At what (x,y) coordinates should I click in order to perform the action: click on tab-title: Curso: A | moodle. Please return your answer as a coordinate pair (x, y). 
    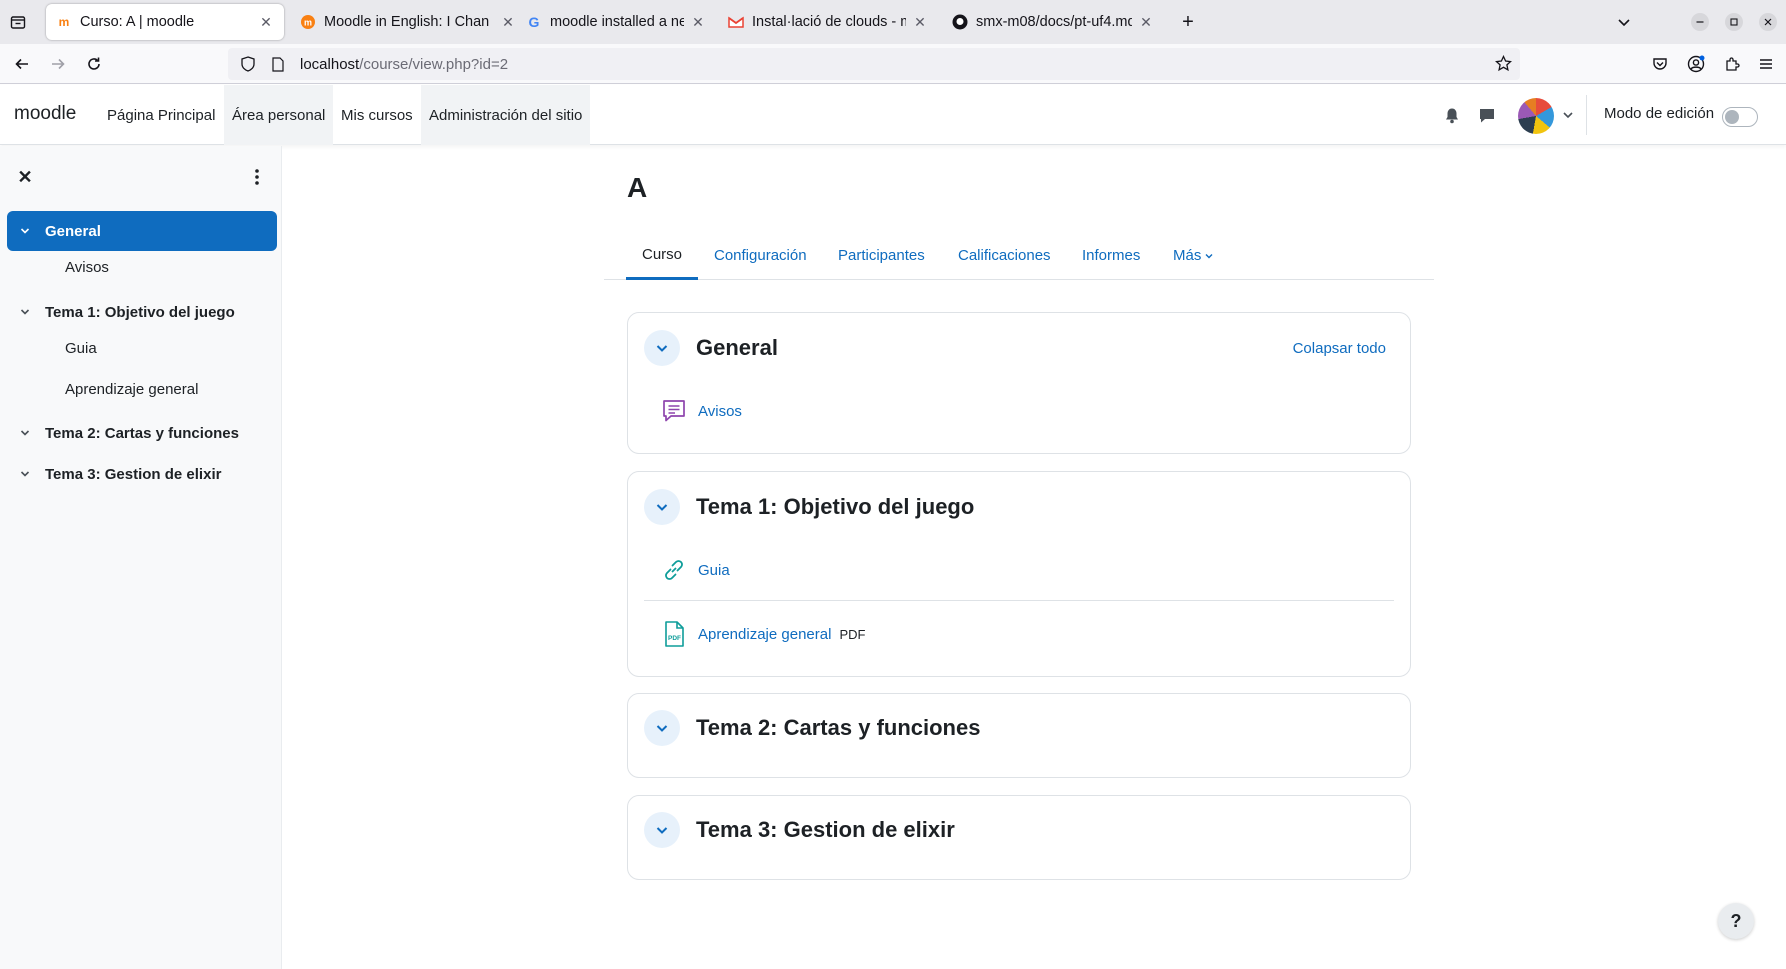
    Looking at the image, I should click on (137, 22).